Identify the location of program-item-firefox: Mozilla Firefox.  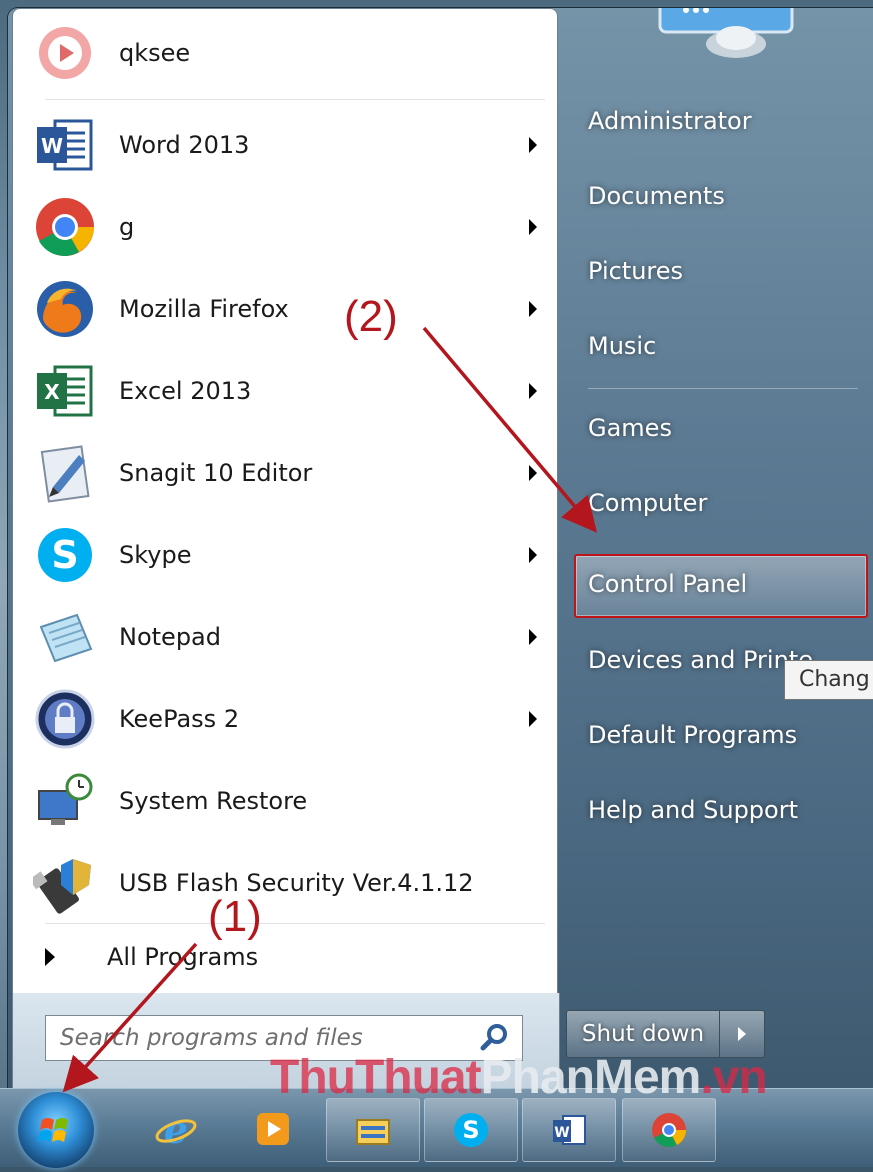
(286, 309).